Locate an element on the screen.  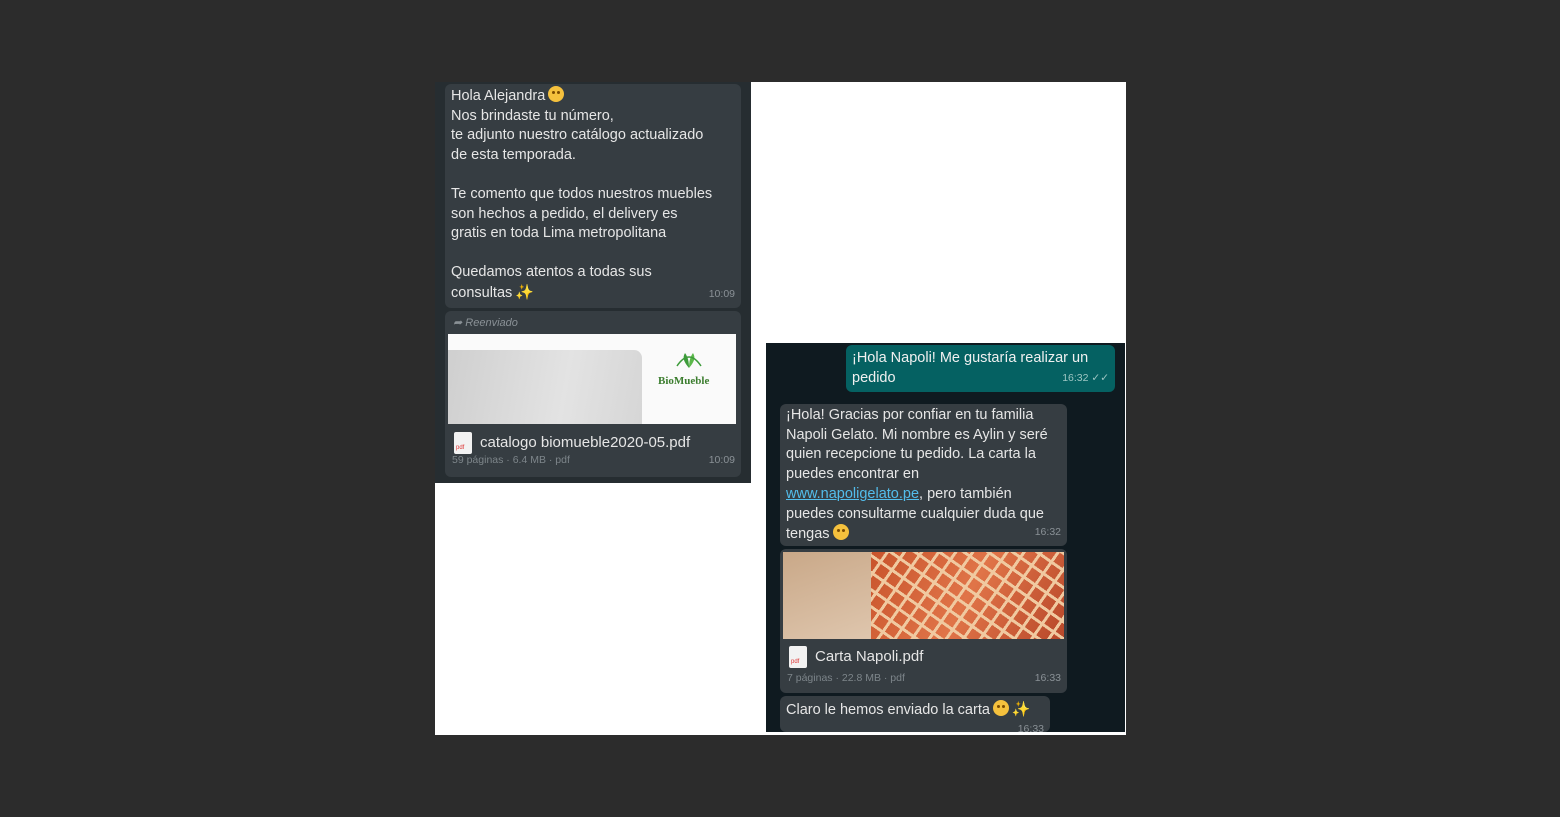
document-filename: catalogo biomueble2020-05.pdf is located at coordinates (585, 443).